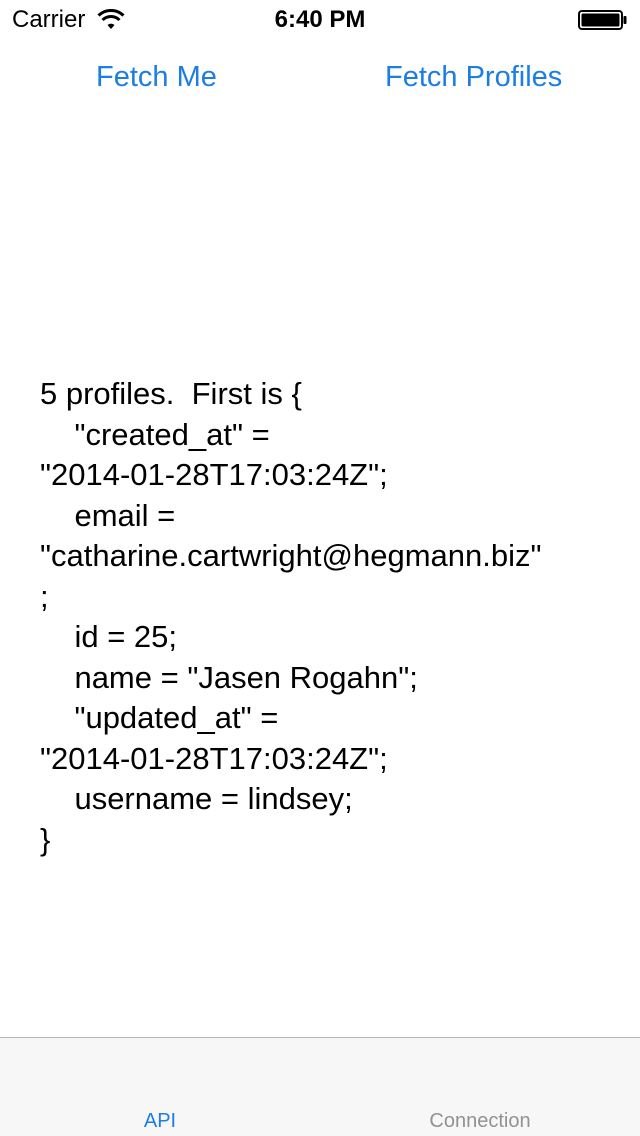 Image resolution: width=640 pixels, height=1136 pixels. Describe the element at coordinates (45, 839) in the screenshot. I see `output-line: }` at that location.